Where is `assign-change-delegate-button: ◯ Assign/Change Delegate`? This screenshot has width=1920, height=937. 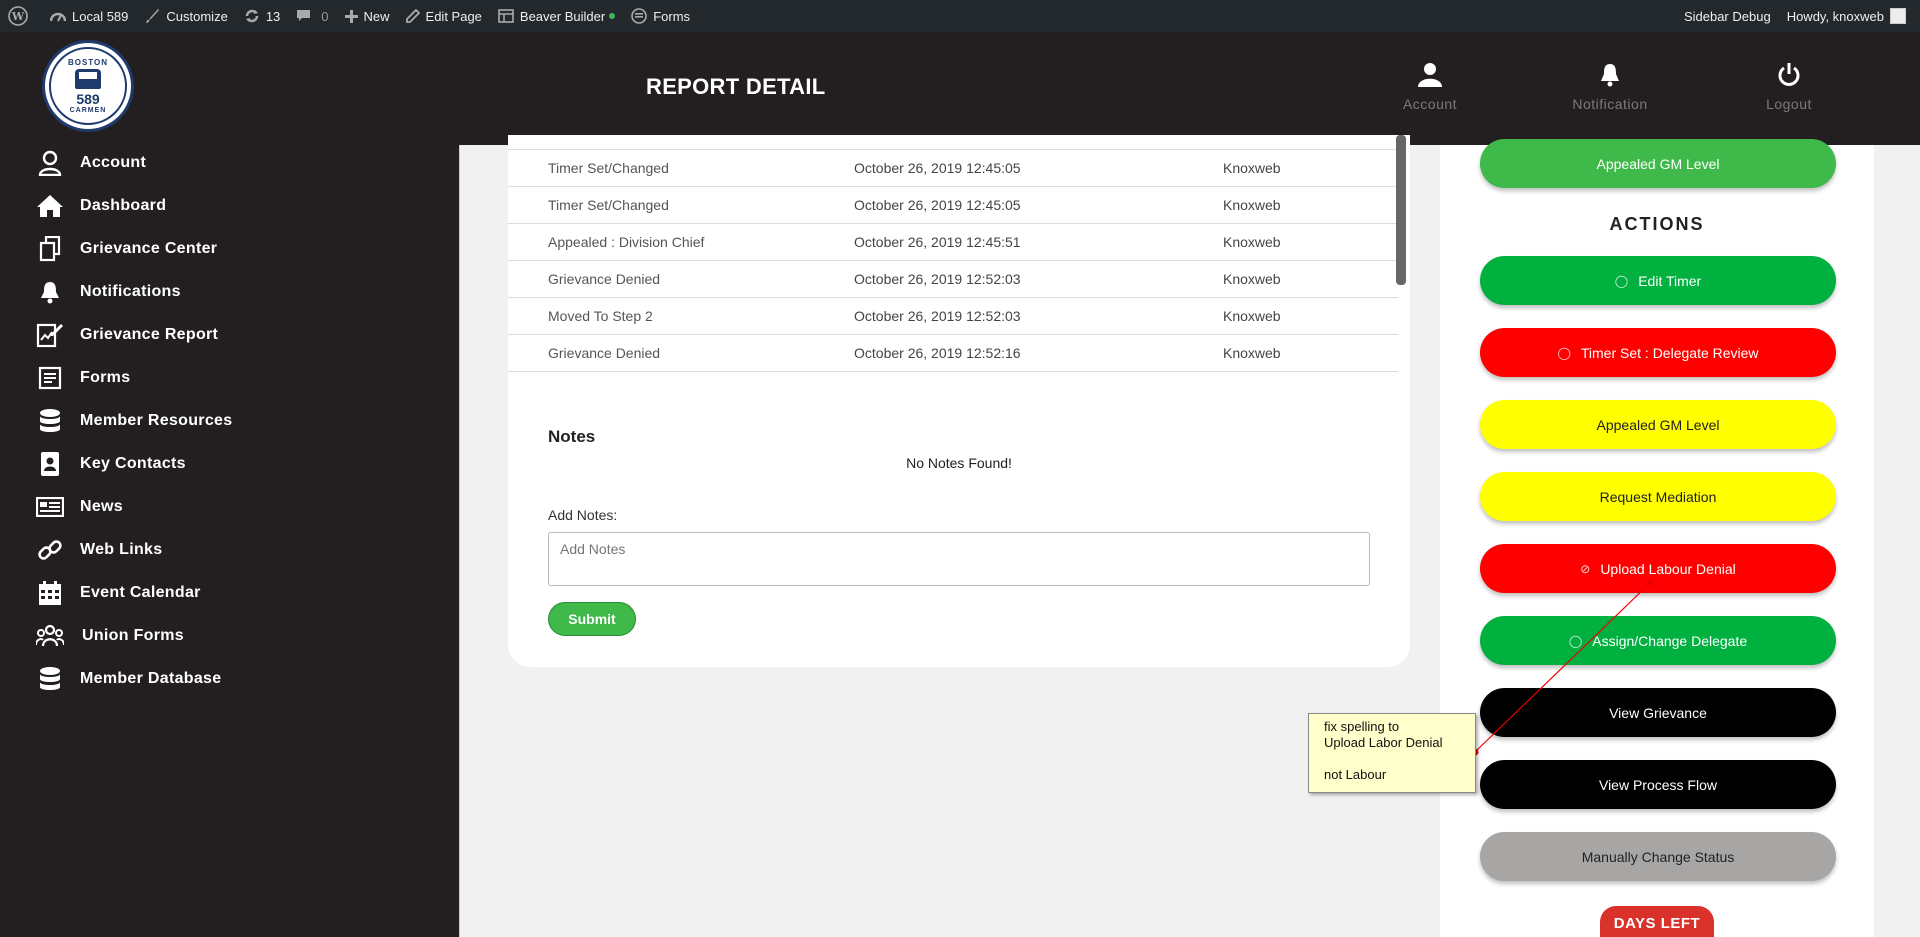
assign-change-delegate-button: ◯ Assign/Change Delegate is located at coordinates (1658, 640).